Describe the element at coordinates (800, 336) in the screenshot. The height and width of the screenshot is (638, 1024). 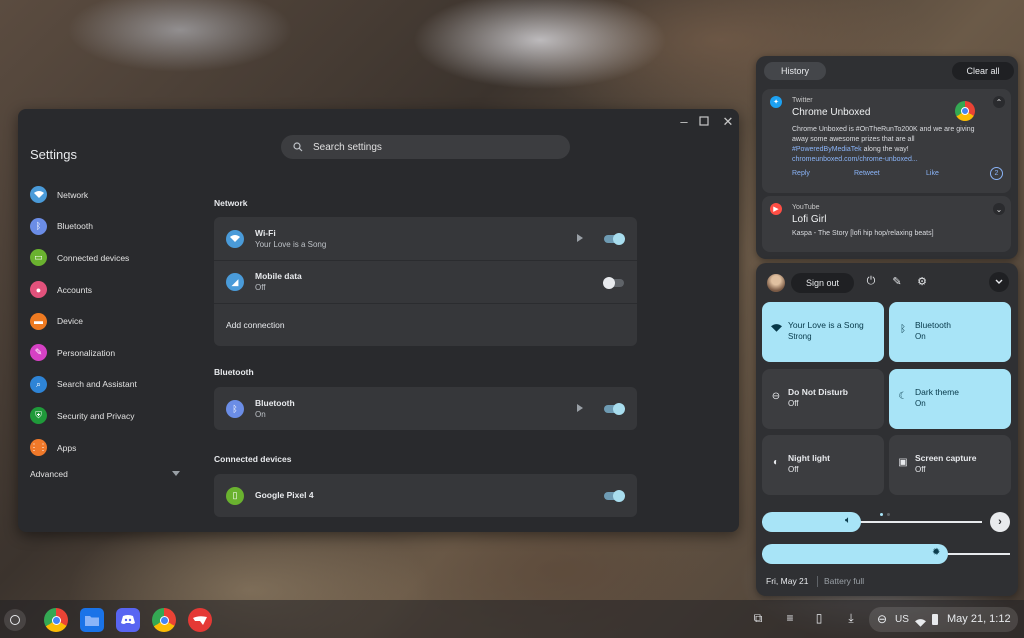
I see `wifi-tile-status: Strong` at that location.